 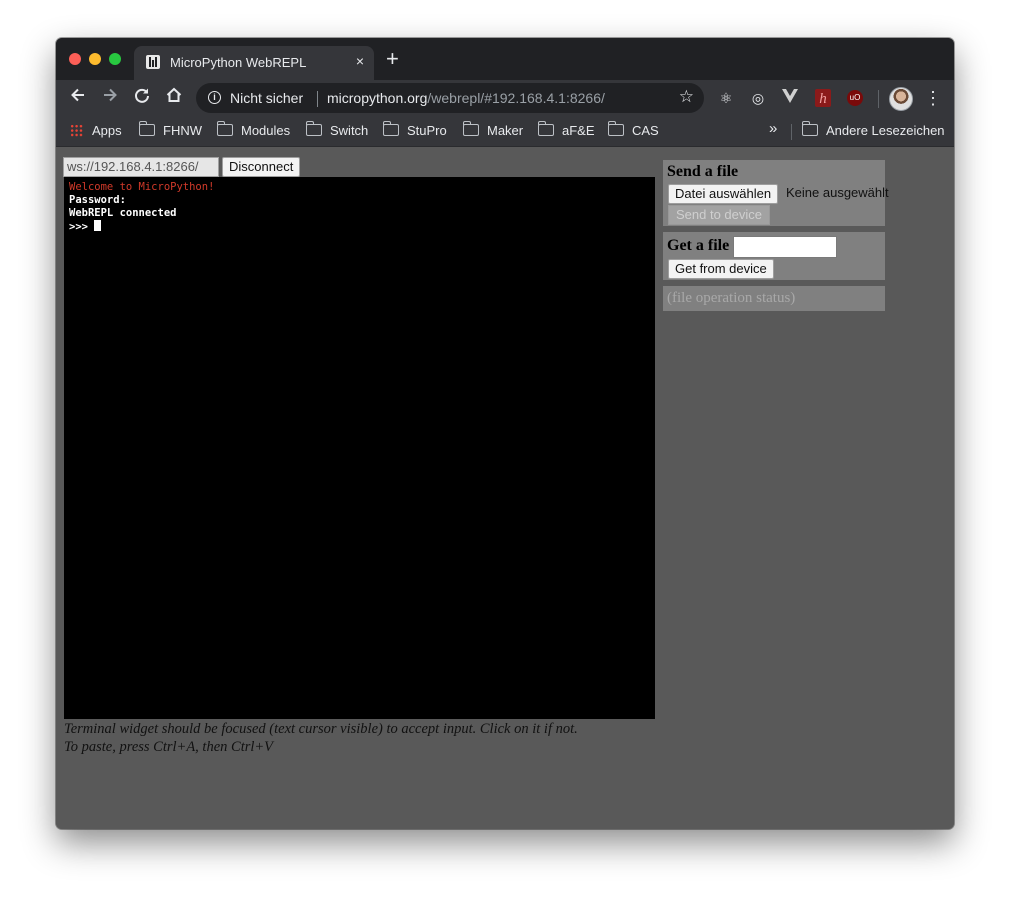 I want to click on address-separator, so click(x=317, y=99).